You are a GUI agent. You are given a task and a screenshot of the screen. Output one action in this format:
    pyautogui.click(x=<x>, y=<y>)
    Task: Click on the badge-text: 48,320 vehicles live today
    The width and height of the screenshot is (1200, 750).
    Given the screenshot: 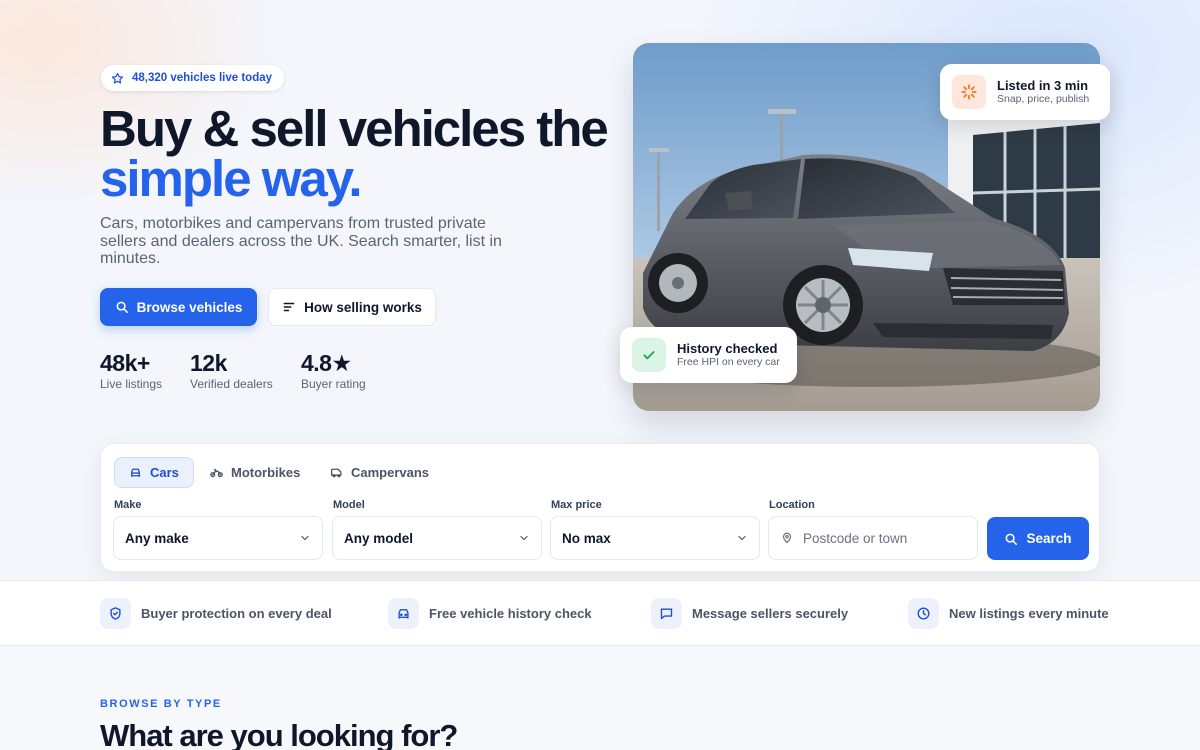 What is the action you would take?
    pyautogui.click(x=202, y=78)
    